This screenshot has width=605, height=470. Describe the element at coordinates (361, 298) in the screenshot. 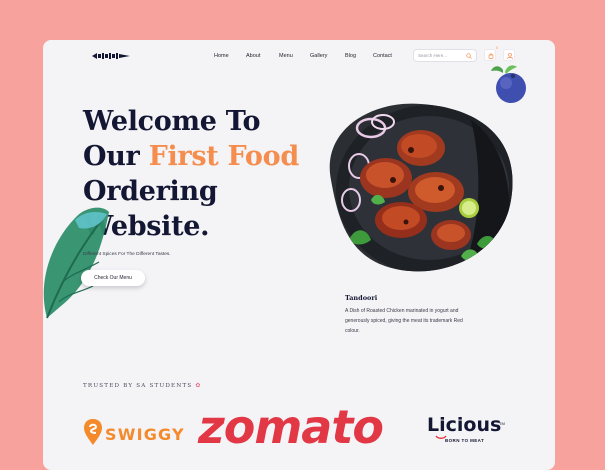

I see `dish-title: Tandoori` at that location.